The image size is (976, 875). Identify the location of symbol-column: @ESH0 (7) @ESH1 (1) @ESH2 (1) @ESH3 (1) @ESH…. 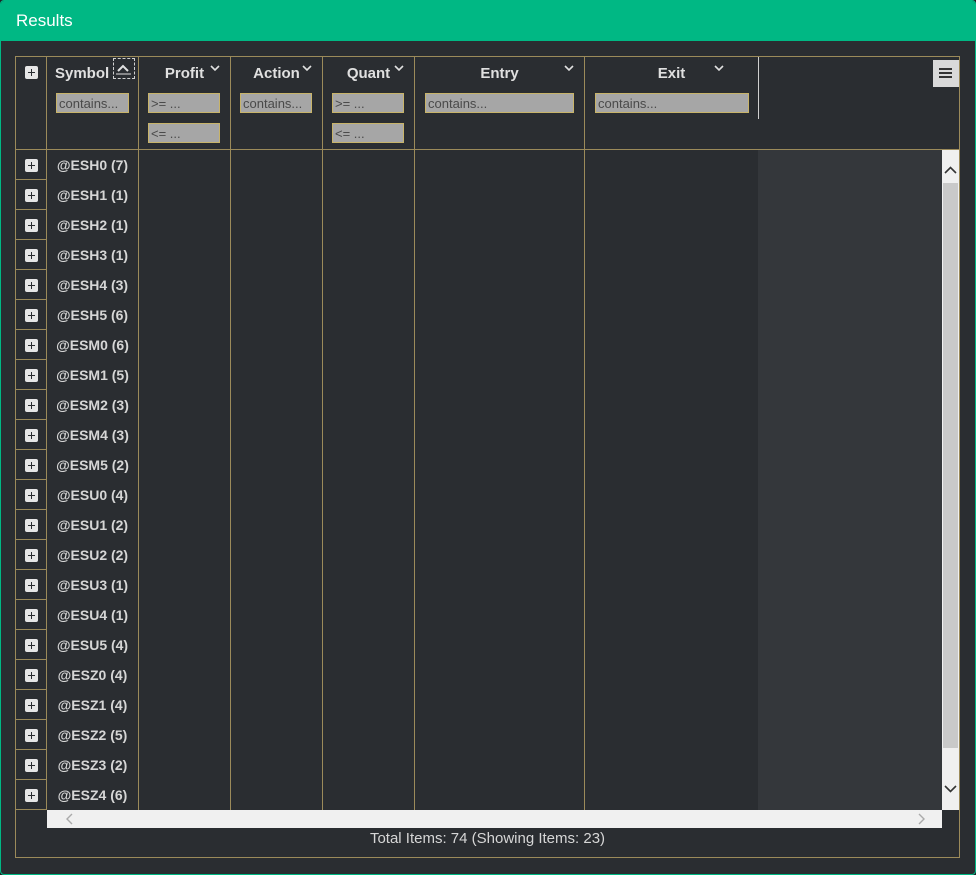
(93, 480).